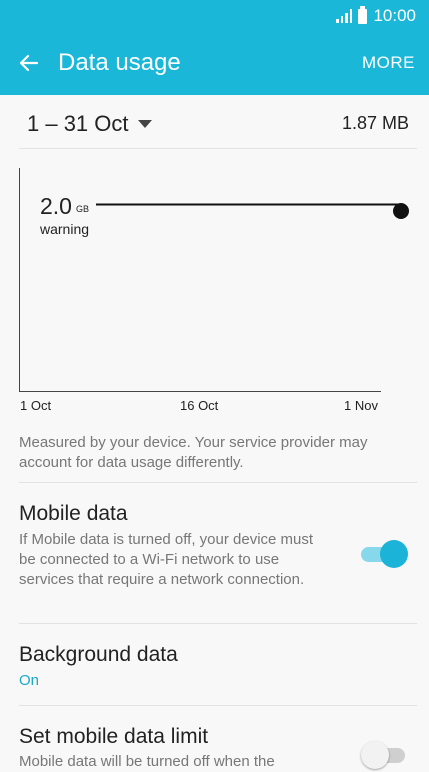  I want to click on cycle-range-label: 1 – 31 Oct, so click(78, 123).